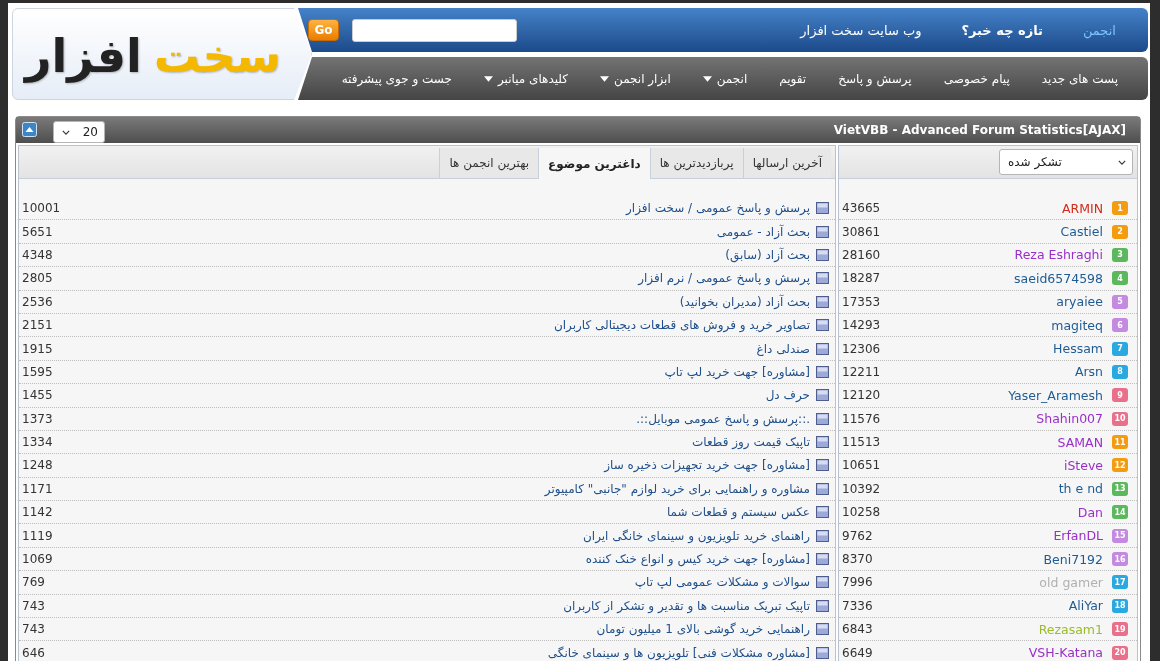 This screenshot has width=1160, height=661. Describe the element at coordinates (1120, 535) in the screenshot. I see `rank-badge: 15` at that location.